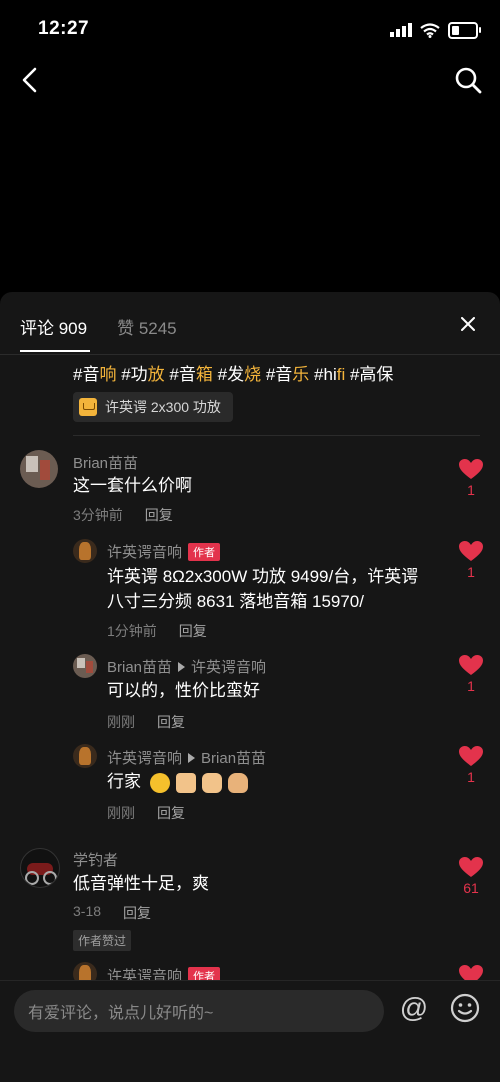 This screenshot has height=1082, width=500. I want to click on search-button, so click(468, 80).